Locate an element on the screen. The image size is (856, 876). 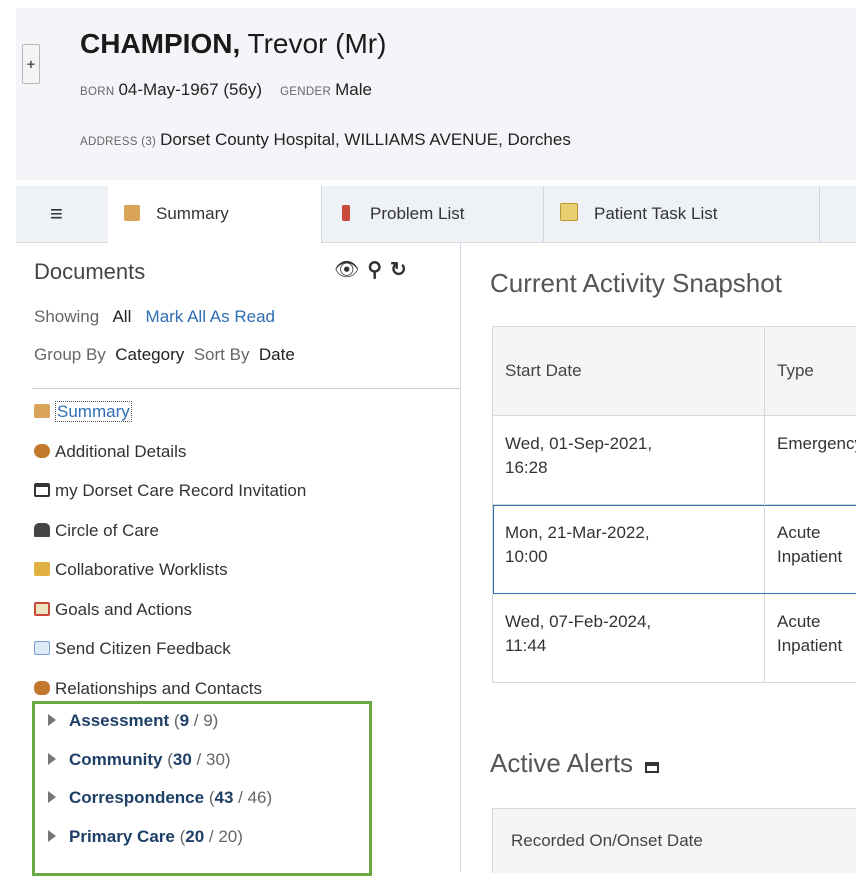
category-name: Primary Care is located at coordinates (122, 836).